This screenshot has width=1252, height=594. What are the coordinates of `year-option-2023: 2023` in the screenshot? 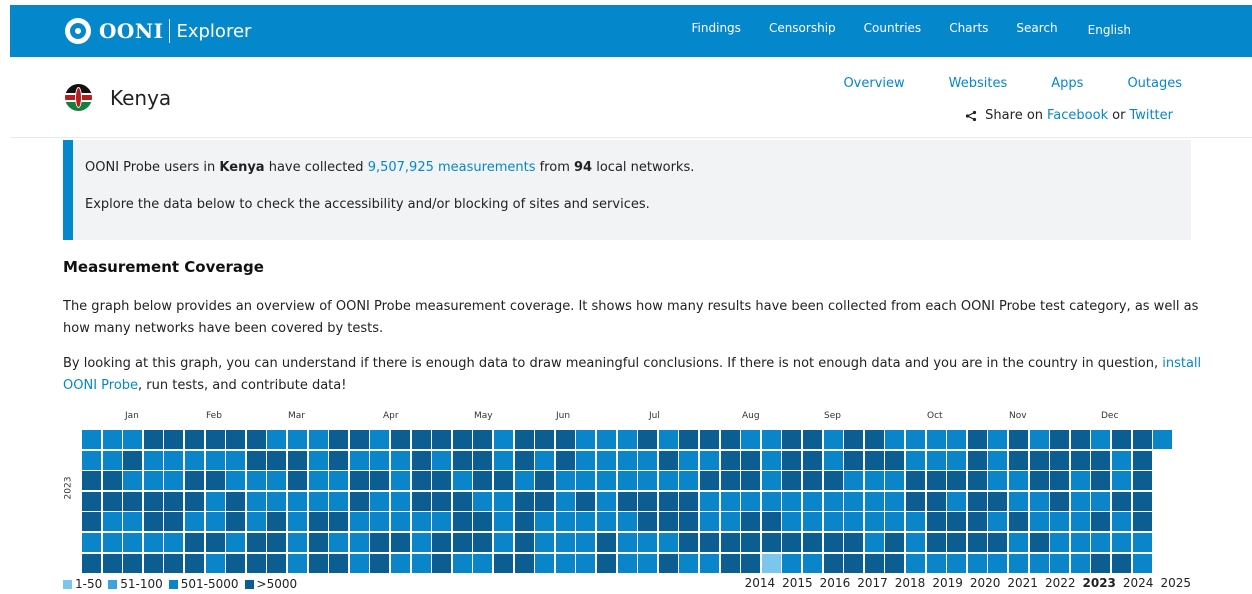 It's located at (1099, 583).